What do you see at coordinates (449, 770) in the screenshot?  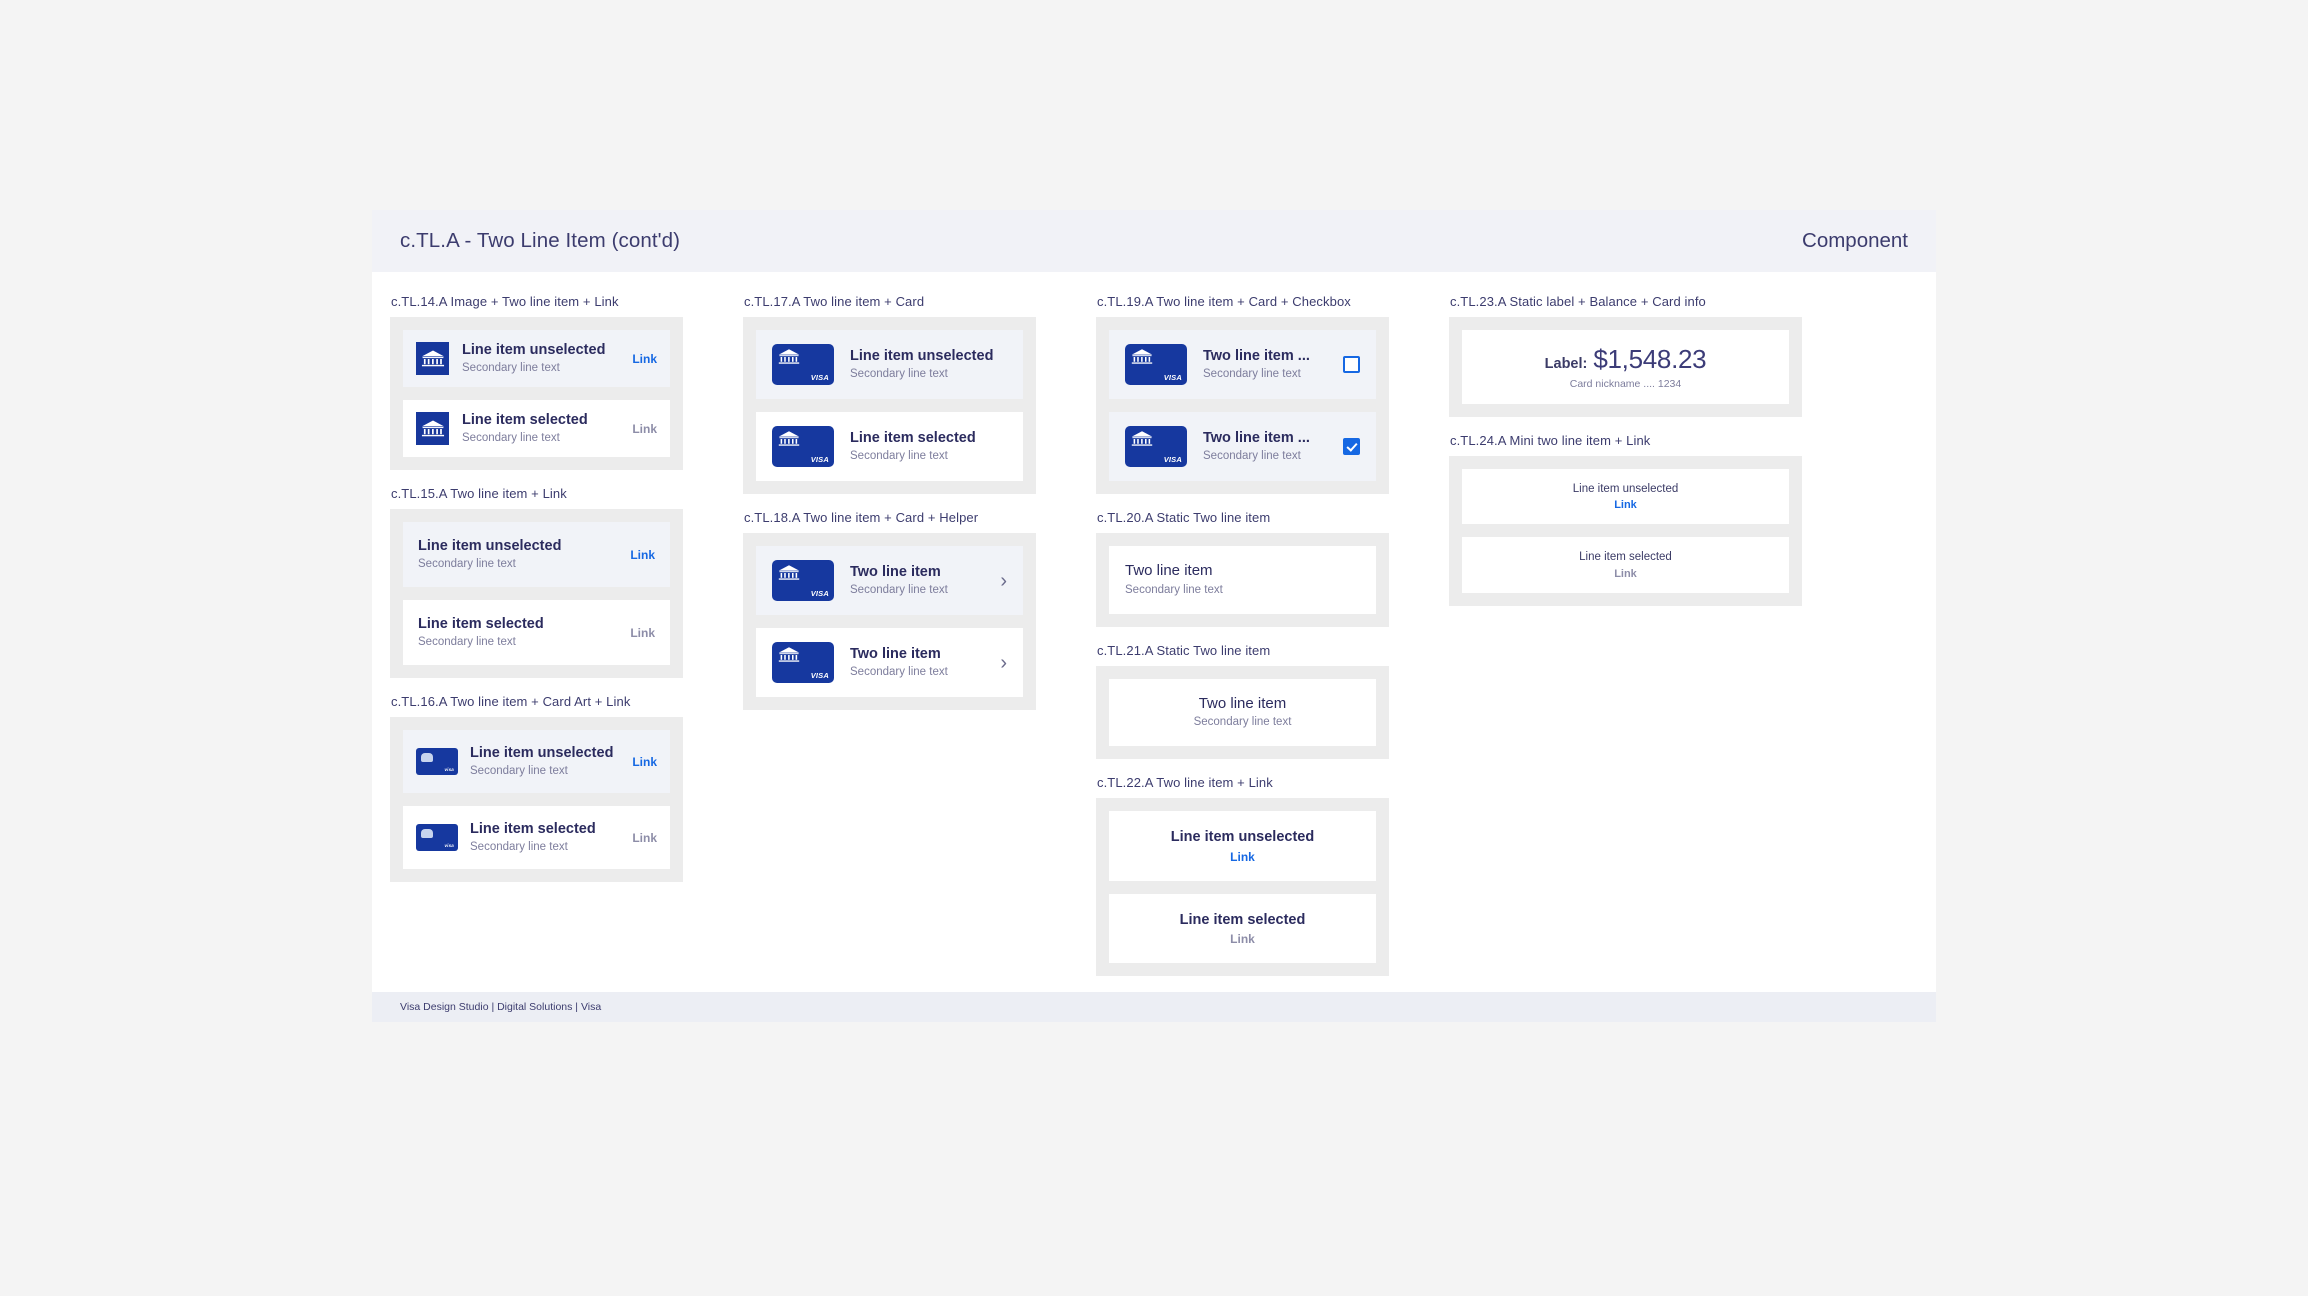 I see `visa-mark: visa` at bounding box center [449, 770].